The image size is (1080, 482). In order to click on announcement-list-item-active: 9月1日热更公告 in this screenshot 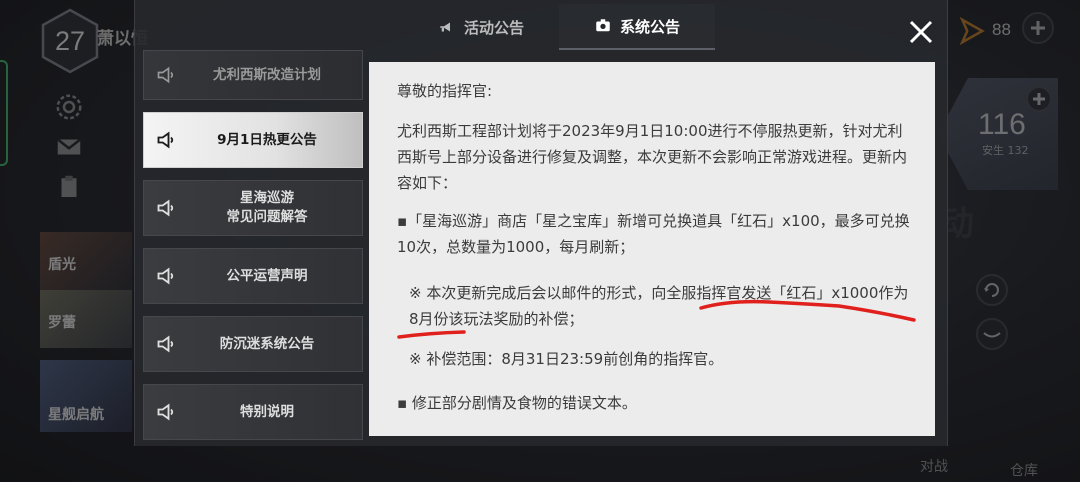, I will do `click(253, 140)`.